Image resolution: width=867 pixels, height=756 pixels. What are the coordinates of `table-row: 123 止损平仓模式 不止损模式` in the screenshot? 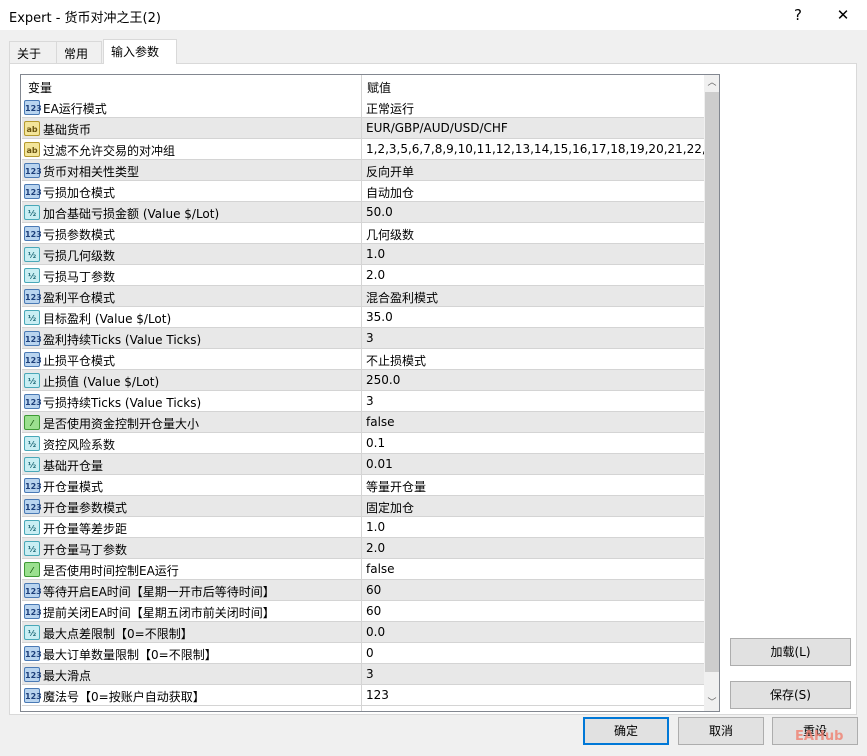 It's located at (363, 359).